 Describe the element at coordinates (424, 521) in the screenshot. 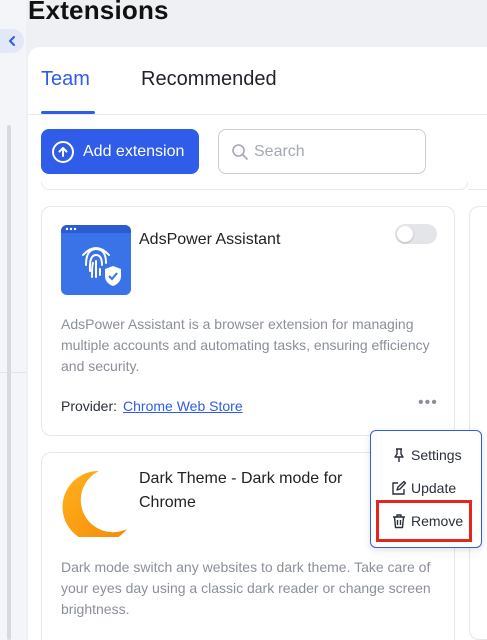

I see `remove-highlight-box` at that location.